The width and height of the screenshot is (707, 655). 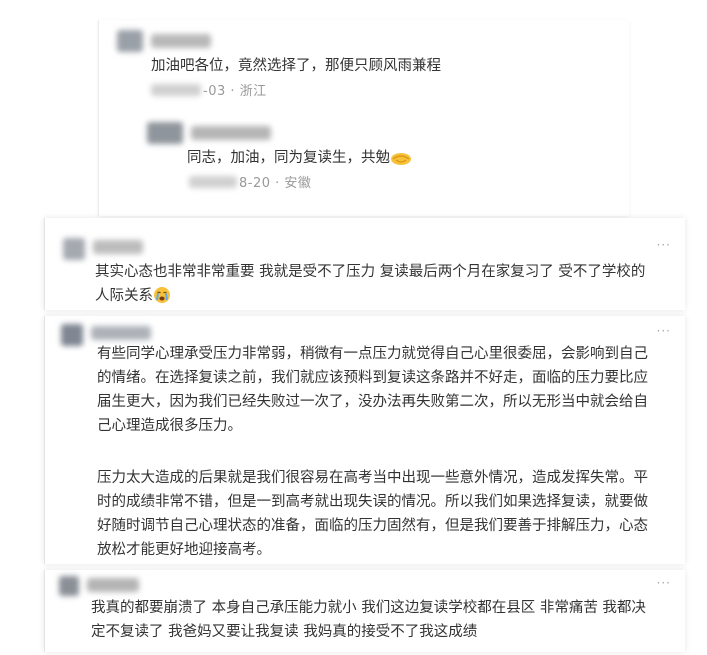 I want to click on paragraph-1-line-3: 届生更大，因为我们已经失败过一次了，没办法再失败第二次，所以无形当中就会给自, so click(x=372, y=402).